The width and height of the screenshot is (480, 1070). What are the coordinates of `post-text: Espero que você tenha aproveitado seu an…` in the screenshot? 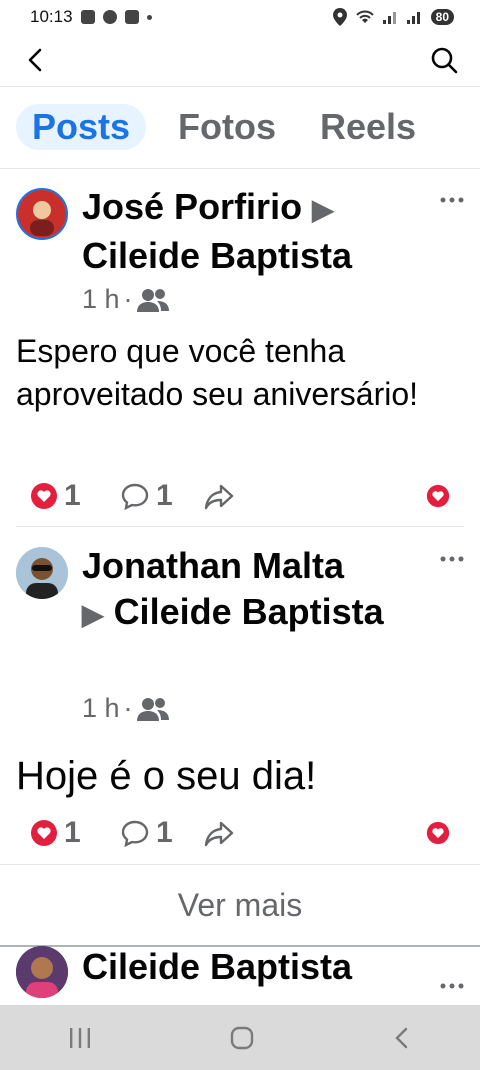 It's located at (217, 372).